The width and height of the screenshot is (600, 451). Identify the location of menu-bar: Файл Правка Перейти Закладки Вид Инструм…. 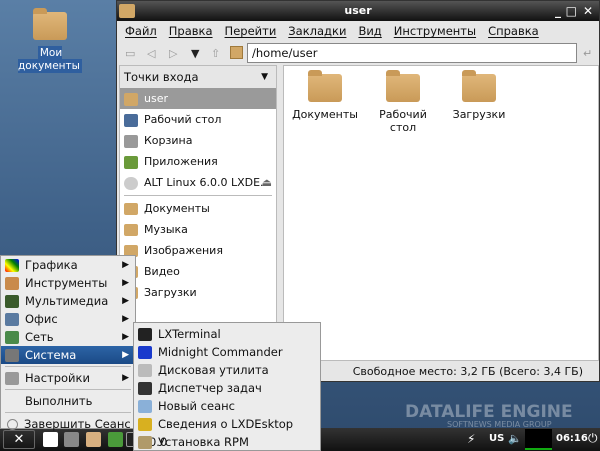
(358, 31).